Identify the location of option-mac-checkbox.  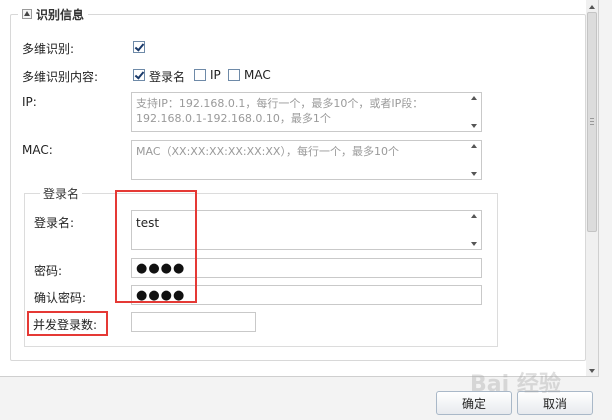
(234, 75).